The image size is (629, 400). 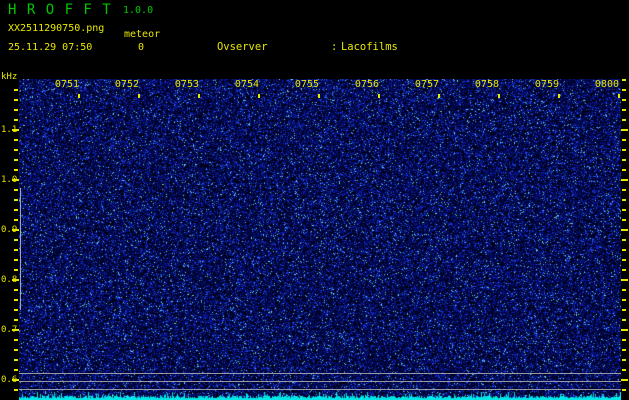 What do you see at coordinates (426, 84) in the screenshot?
I see `time-tick-label: 0757` at bounding box center [426, 84].